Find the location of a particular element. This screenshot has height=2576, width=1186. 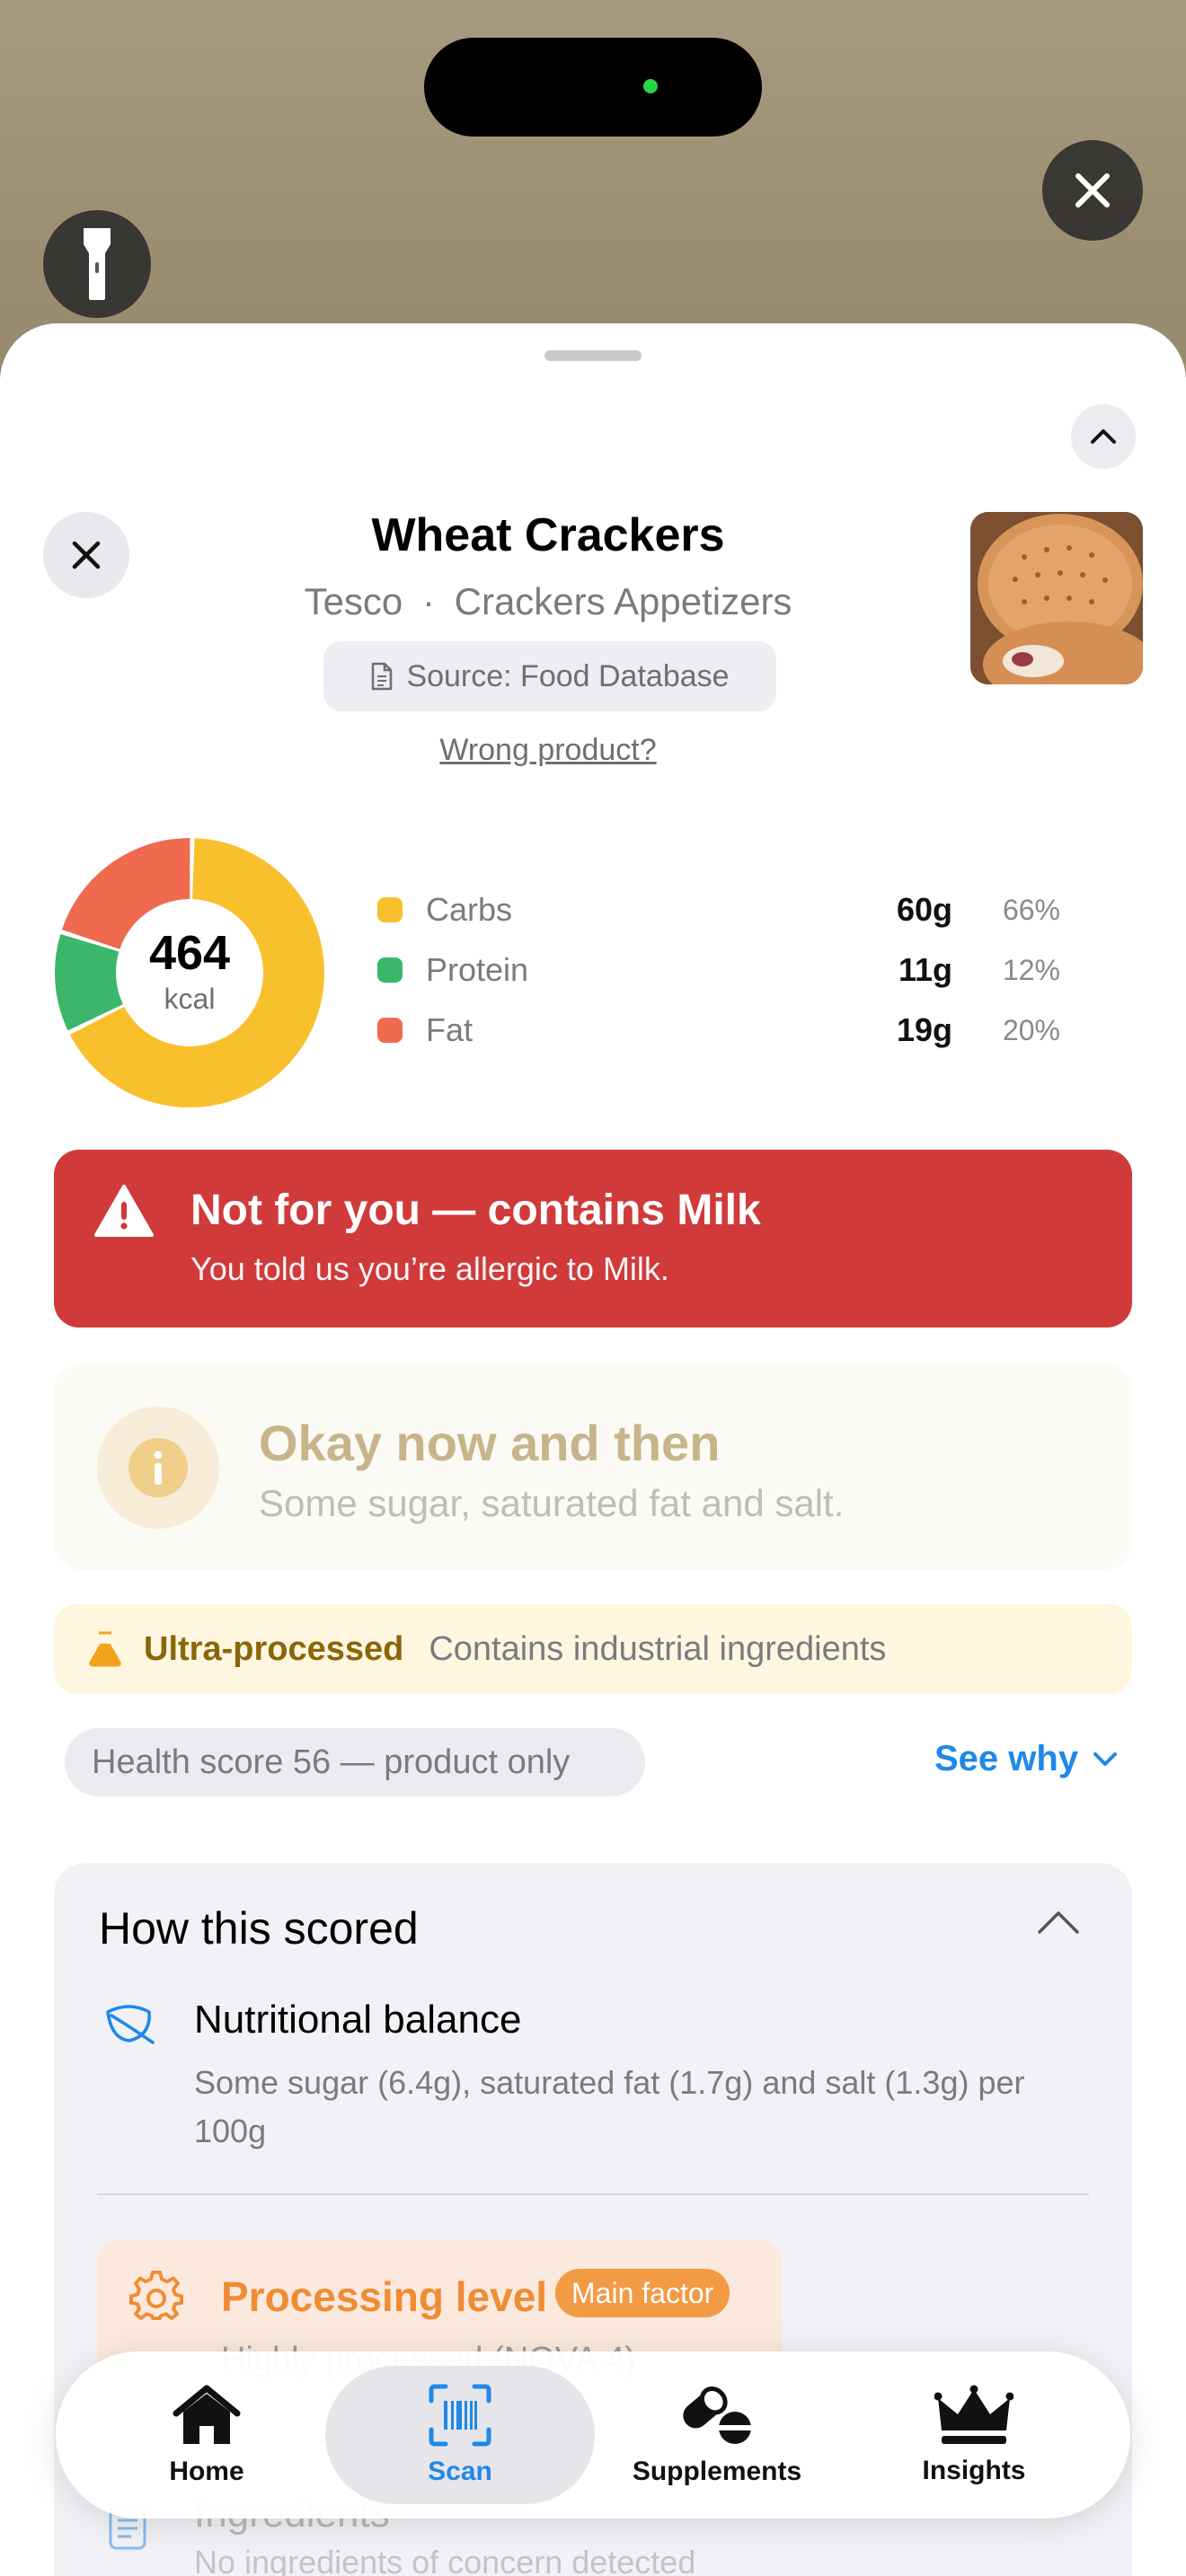

protein-color-dot is located at coordinates (390, 970).